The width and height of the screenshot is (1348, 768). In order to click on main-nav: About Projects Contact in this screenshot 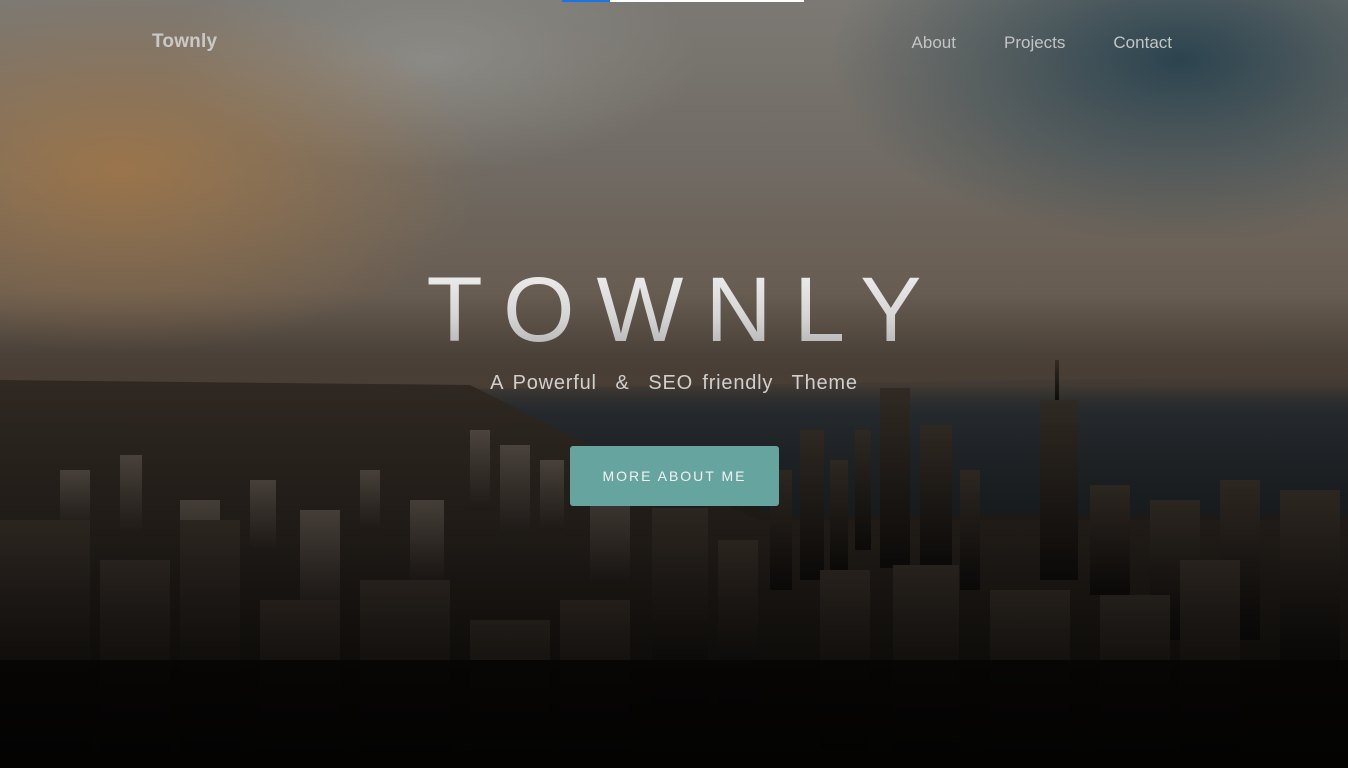, I will do `click(1042, 43)`.